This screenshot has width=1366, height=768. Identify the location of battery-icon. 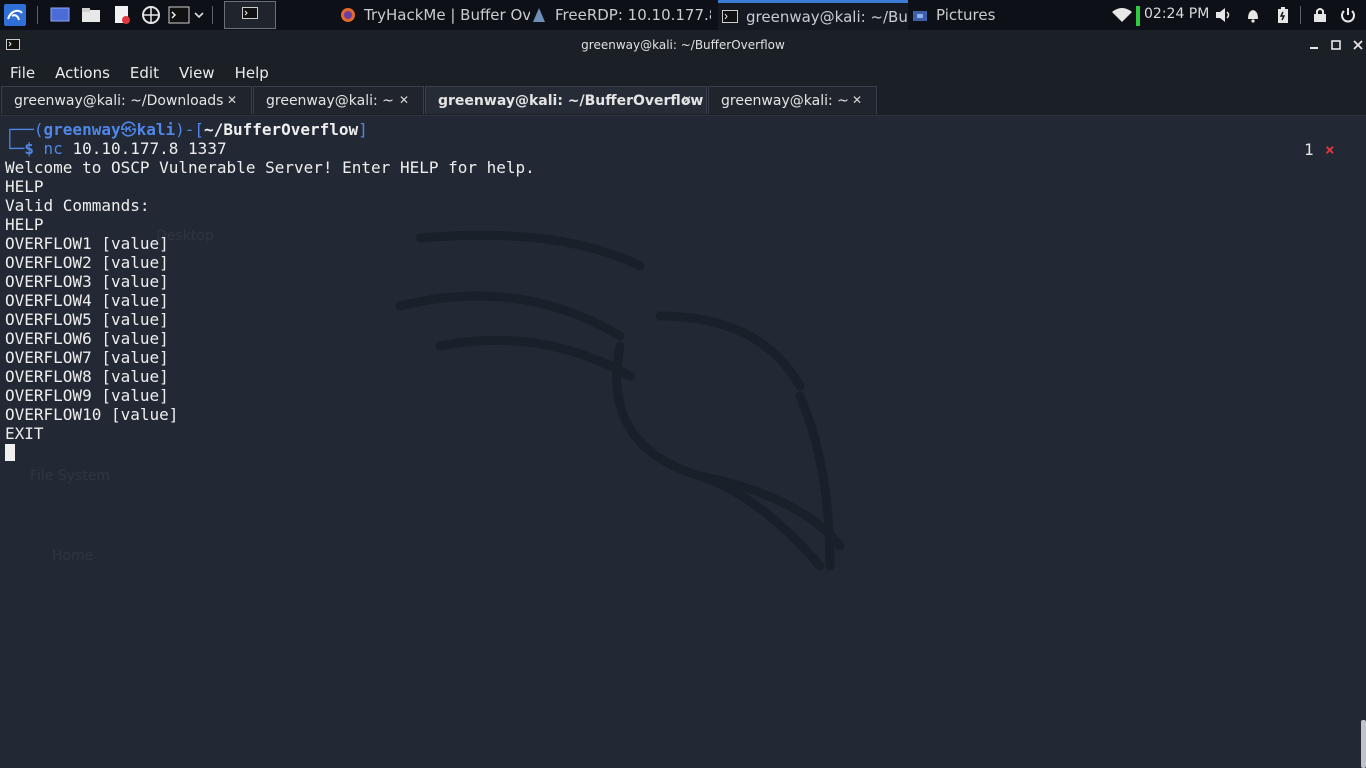
(1283, 15).